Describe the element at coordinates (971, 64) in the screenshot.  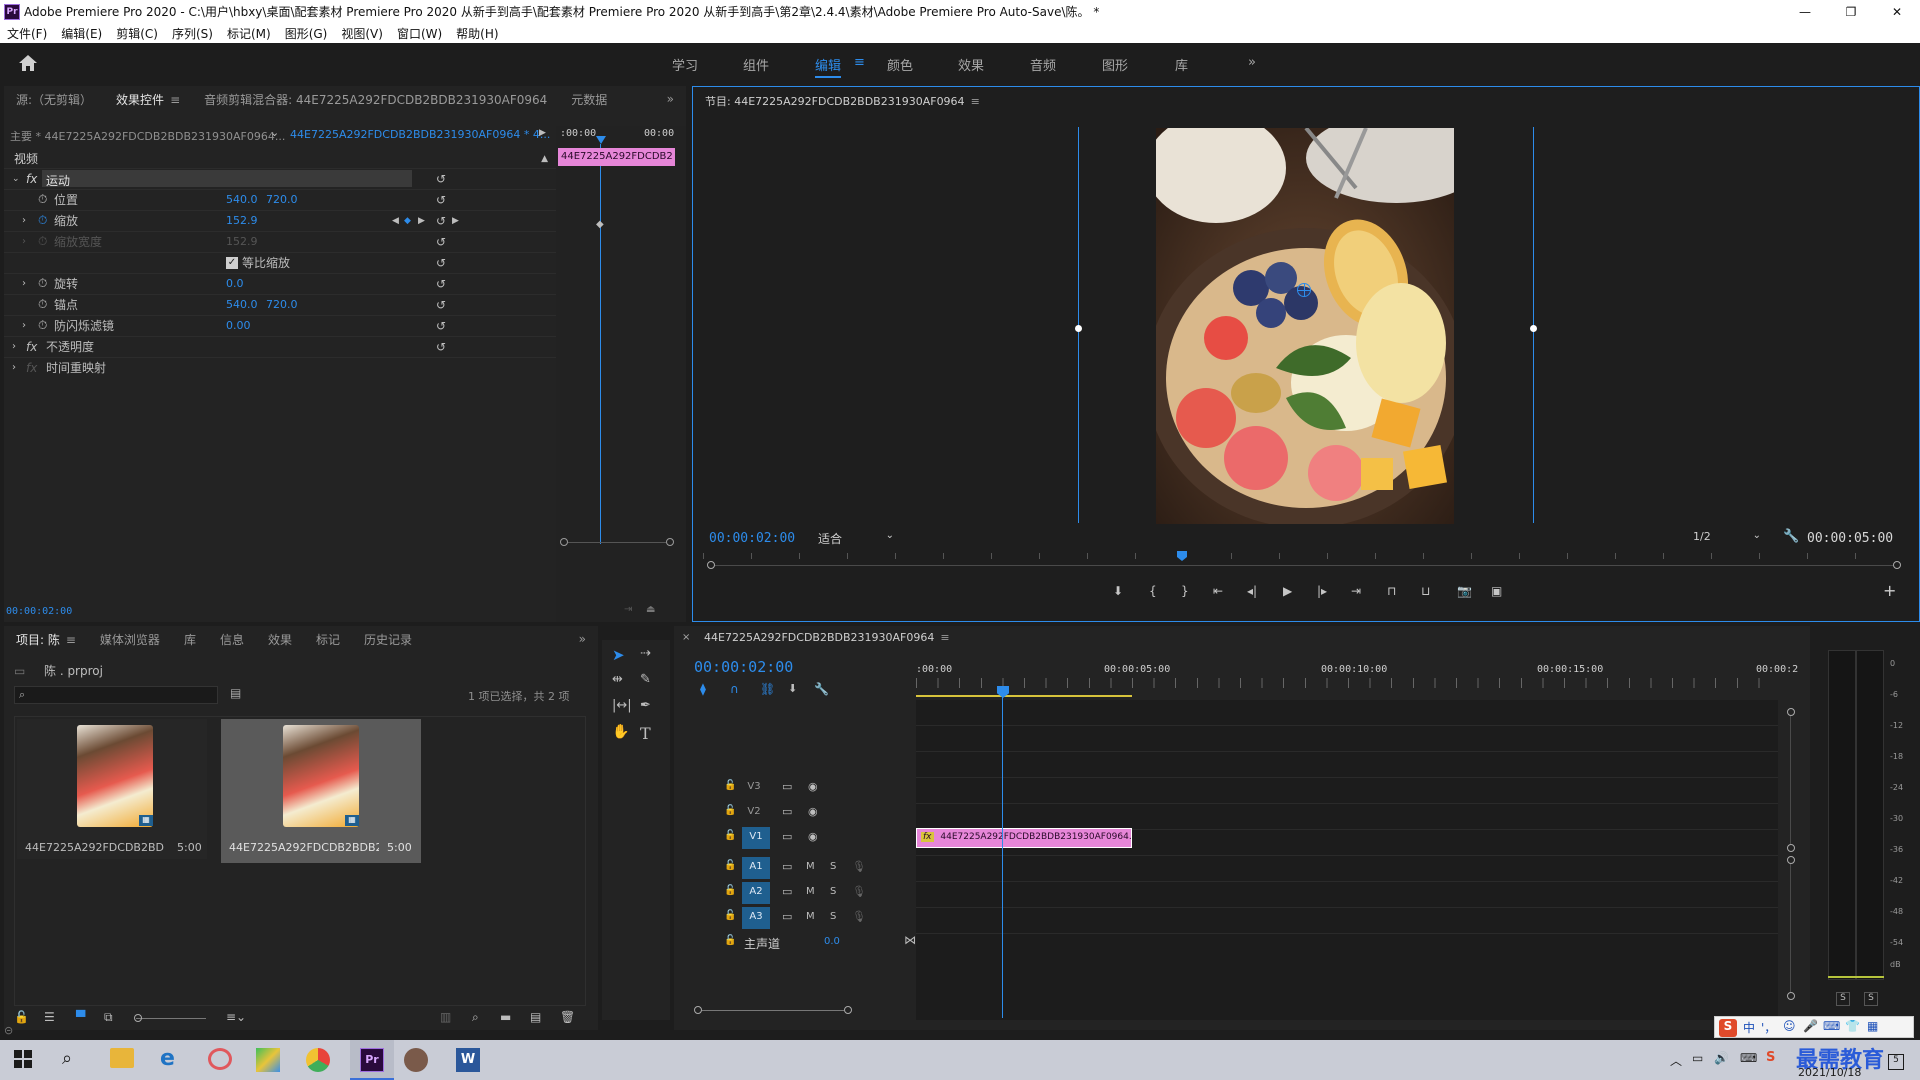
I see `workspace-effects: 效果` at that location.